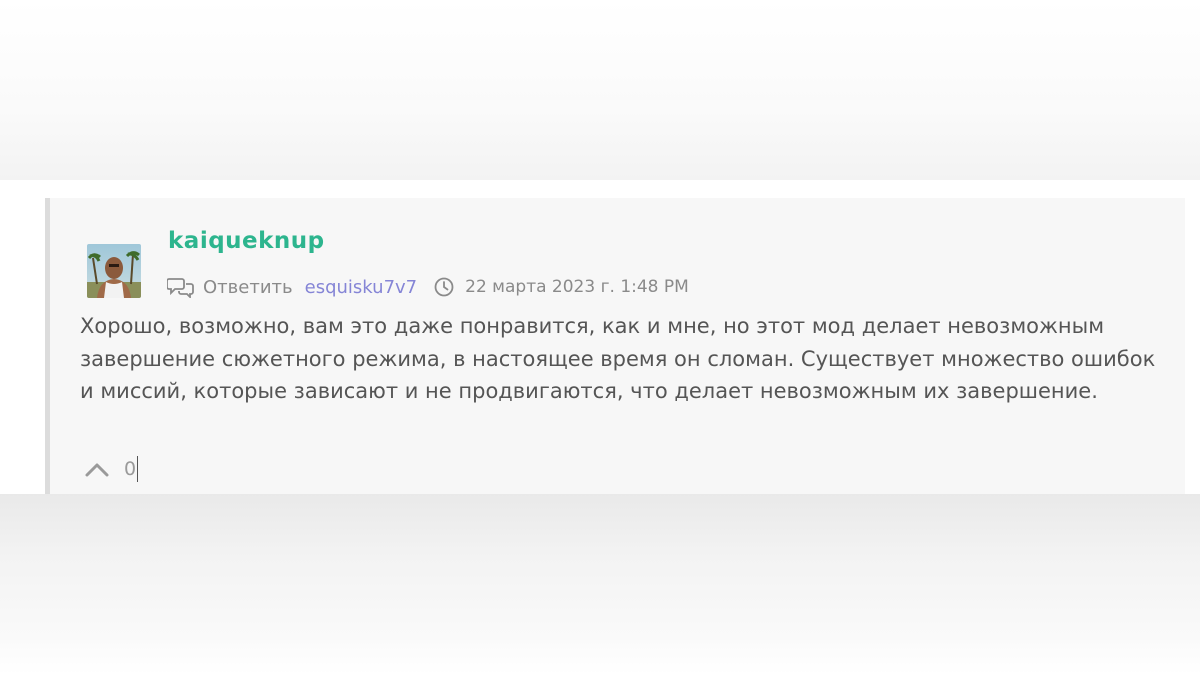 The image size is (1200, 675). I want to click on comment-date: 22 марта 2023 г. 1:48 PM, so click(577, 287).